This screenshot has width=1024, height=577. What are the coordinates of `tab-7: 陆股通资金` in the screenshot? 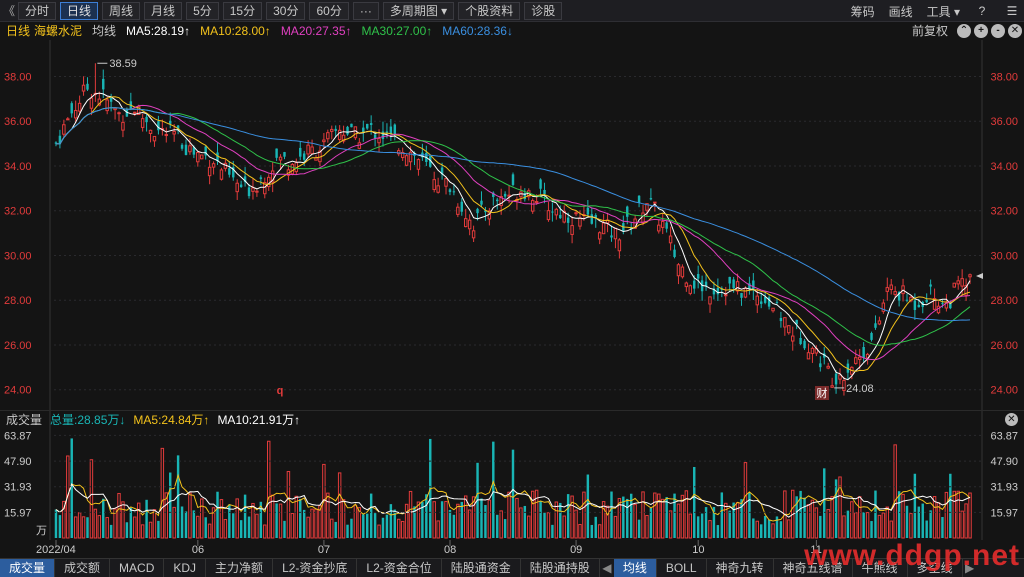 It's located at (481, 568).